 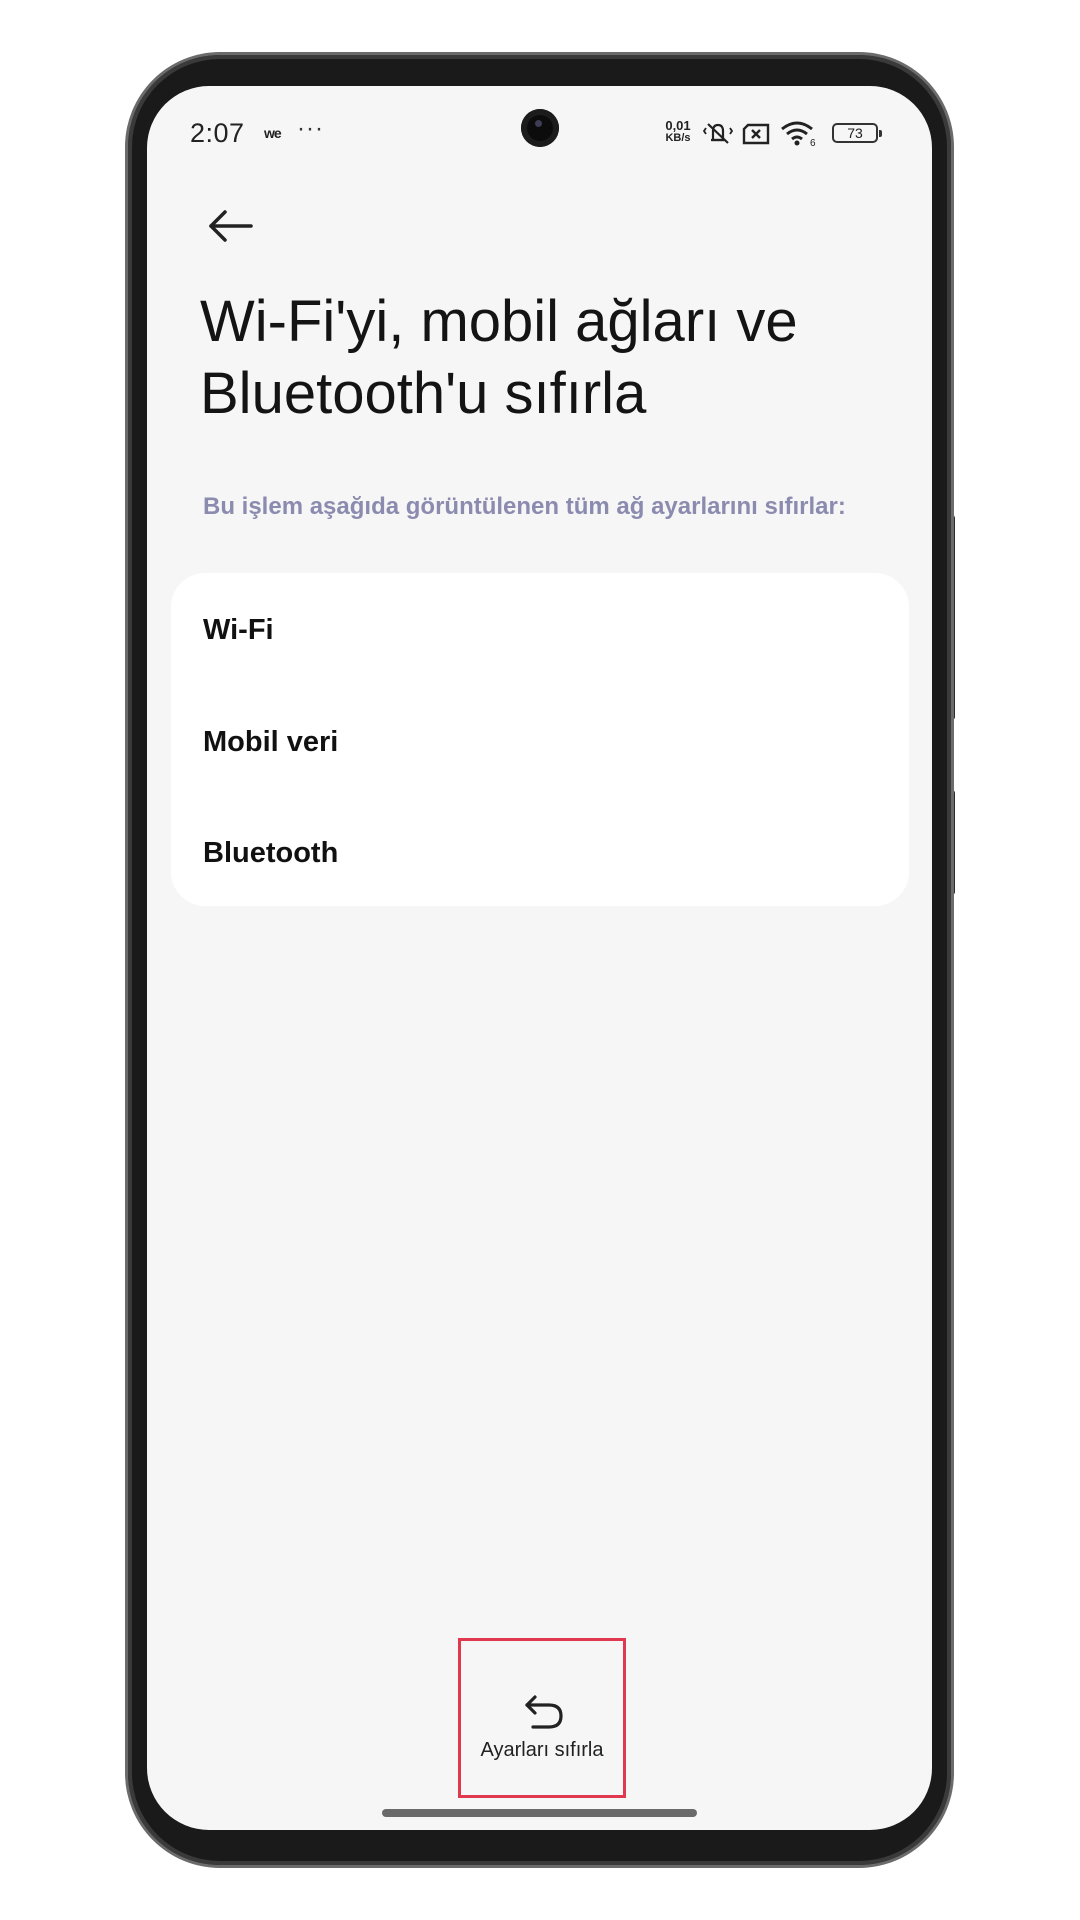 I want to click on reset-settings-button: Ayarları sıfırla, so click(x=542, y=1718).